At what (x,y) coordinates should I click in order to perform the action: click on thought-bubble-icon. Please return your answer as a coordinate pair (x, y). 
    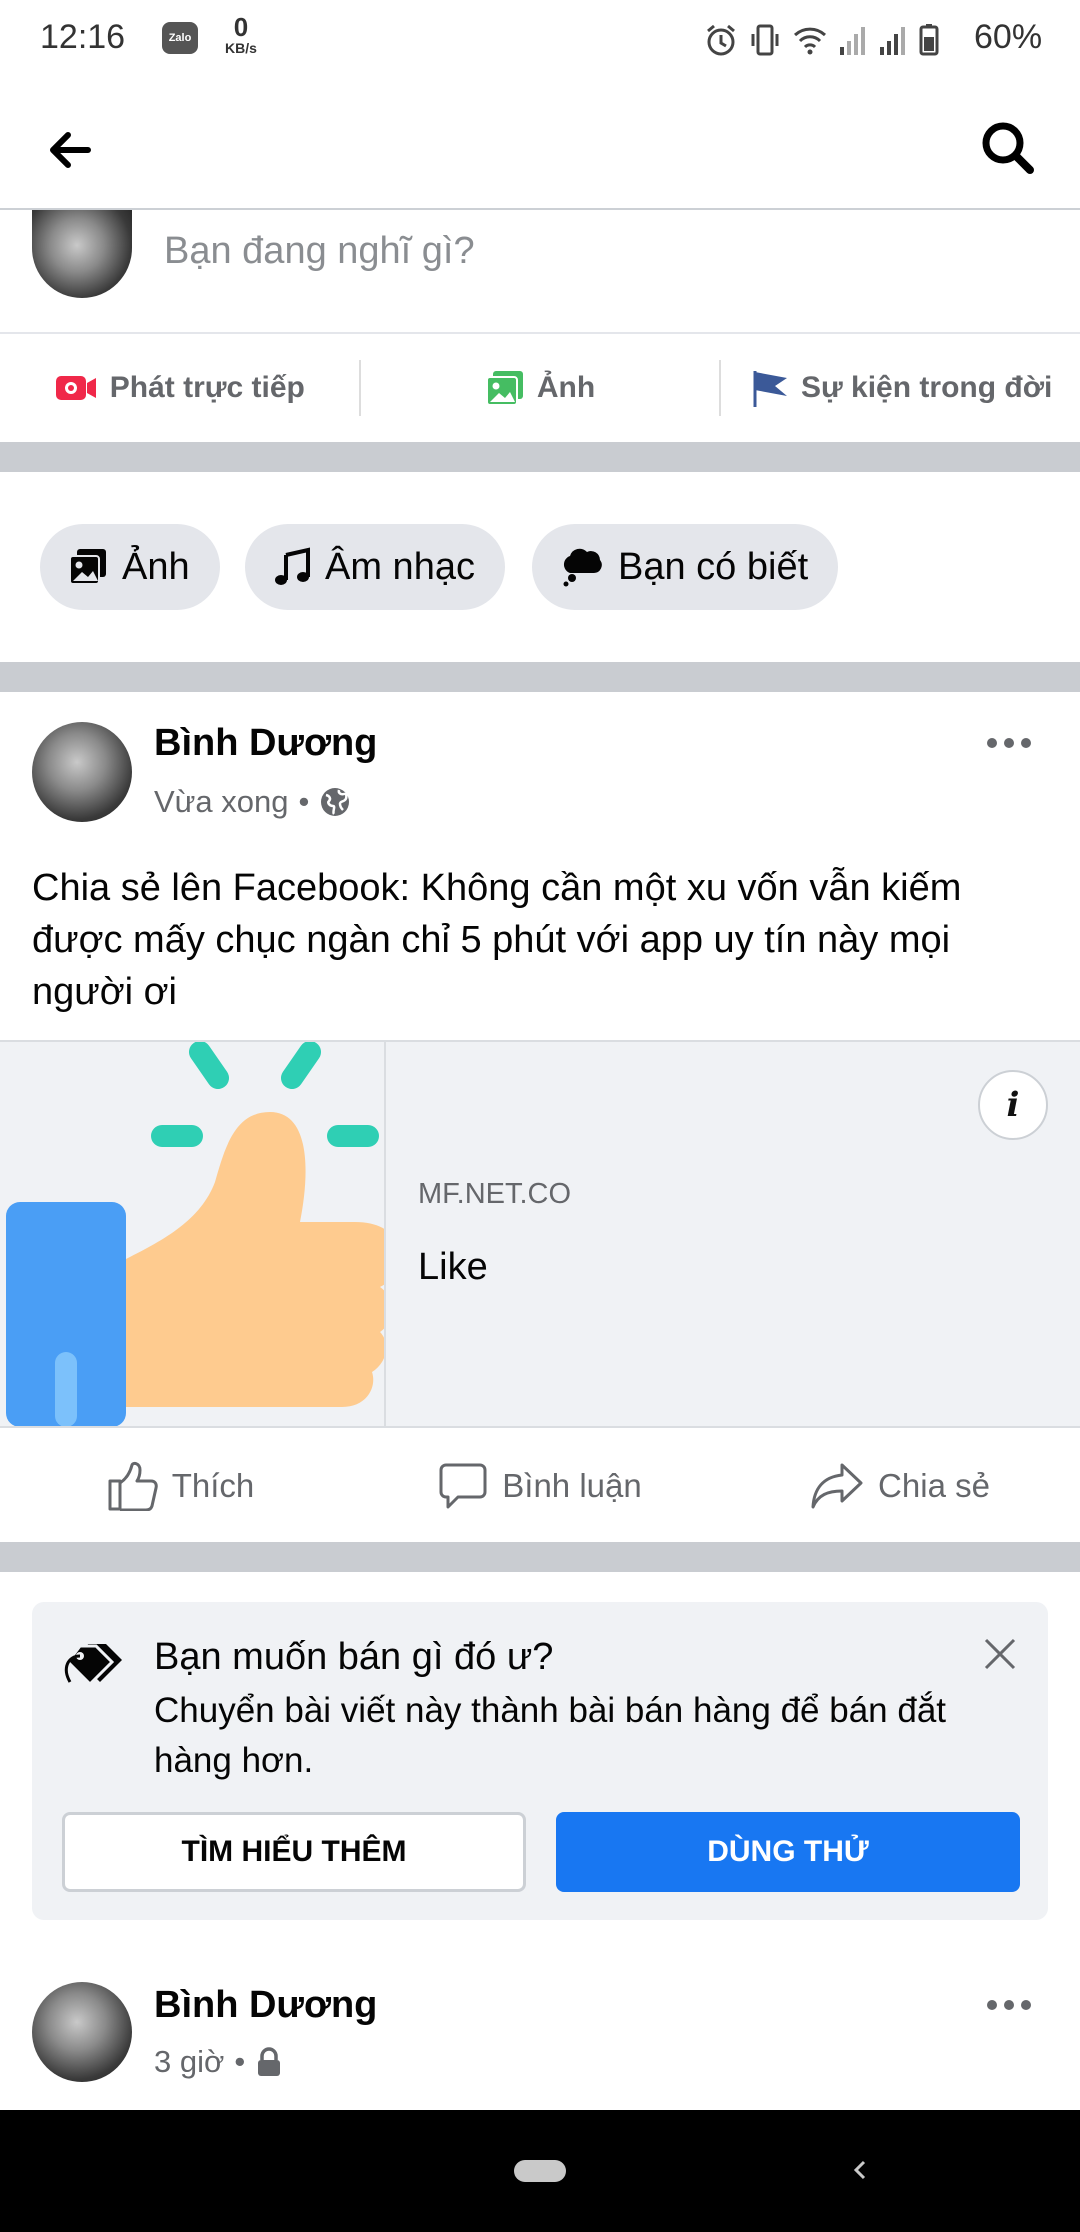
    Looking at the image, I should click on (582, 567).